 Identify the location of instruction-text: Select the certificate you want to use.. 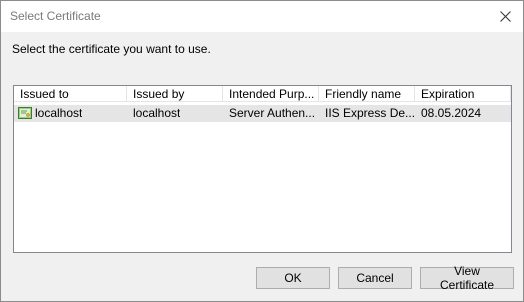
(111, 49).